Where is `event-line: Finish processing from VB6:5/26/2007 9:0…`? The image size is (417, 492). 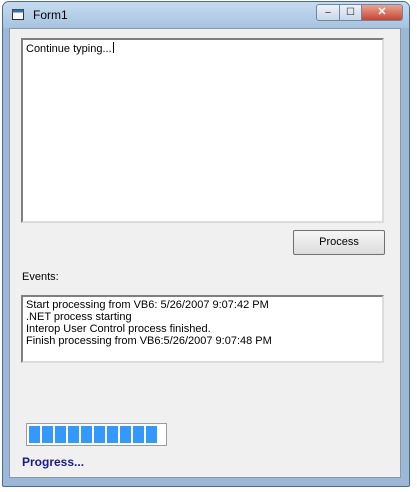
event-line: Finish processing from VB6:5/26/2007 9:0… is located at coordinates (149, 341).